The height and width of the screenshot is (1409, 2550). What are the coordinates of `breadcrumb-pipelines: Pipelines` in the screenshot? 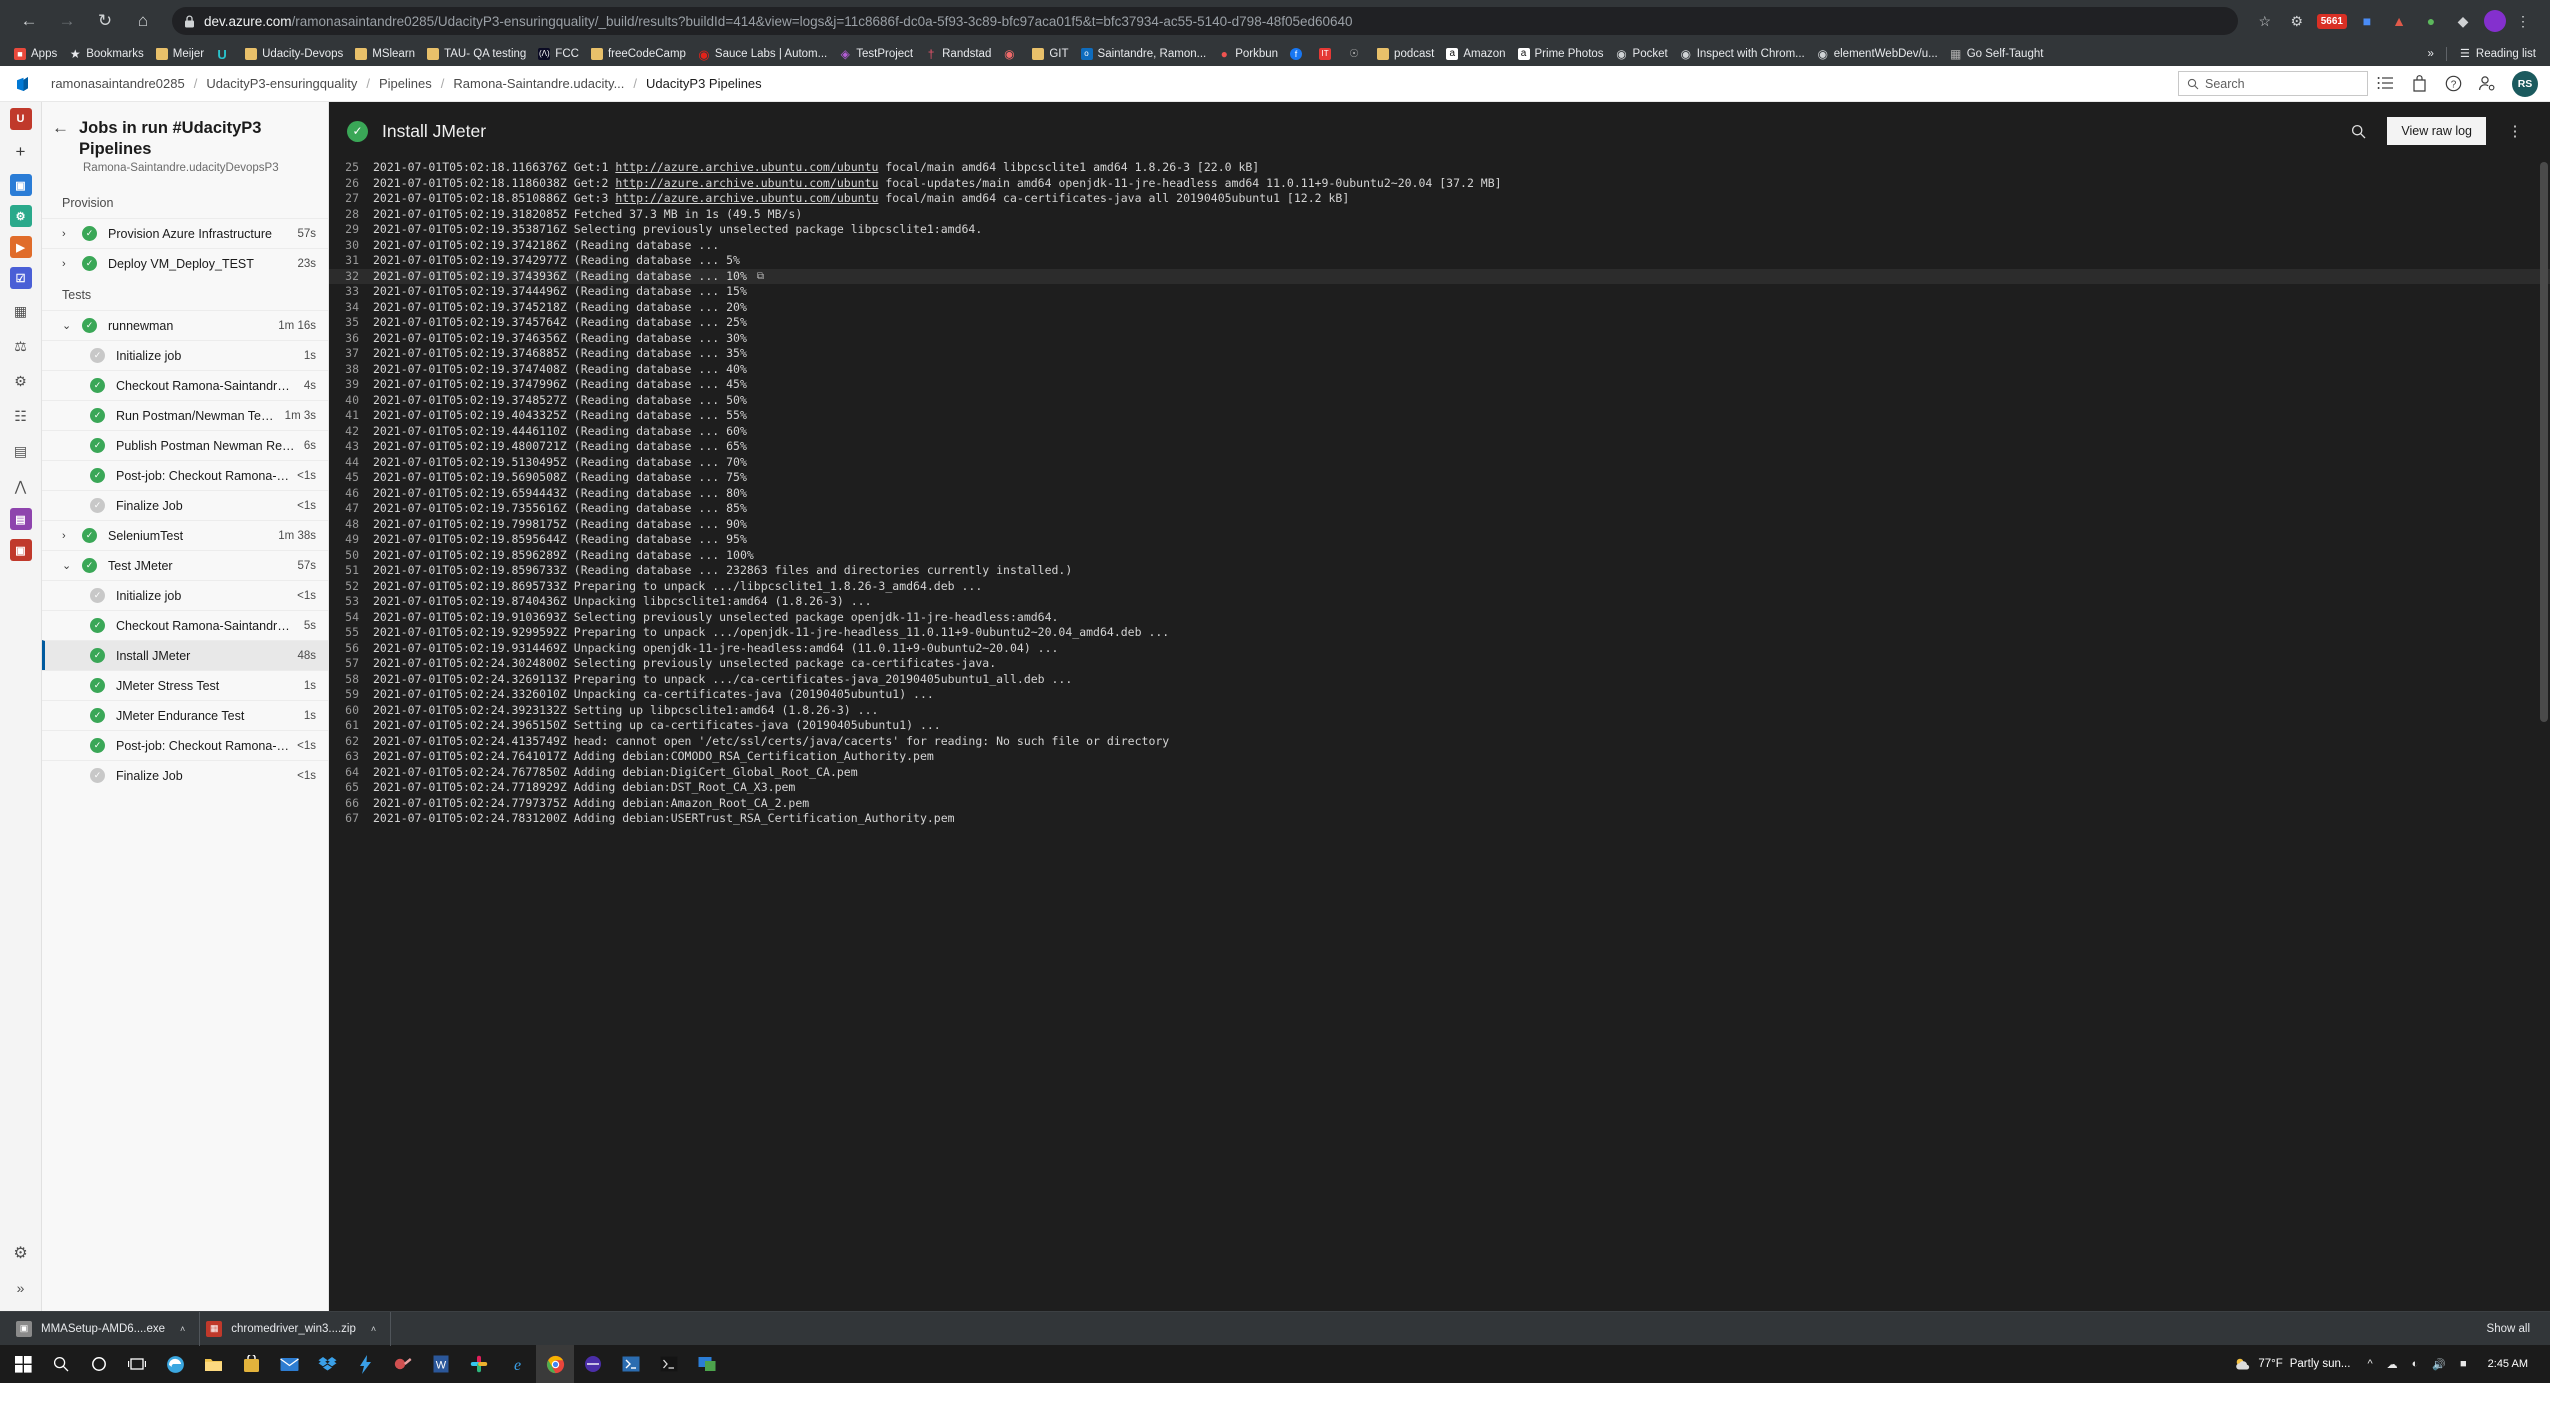 It's located at (405, 83).